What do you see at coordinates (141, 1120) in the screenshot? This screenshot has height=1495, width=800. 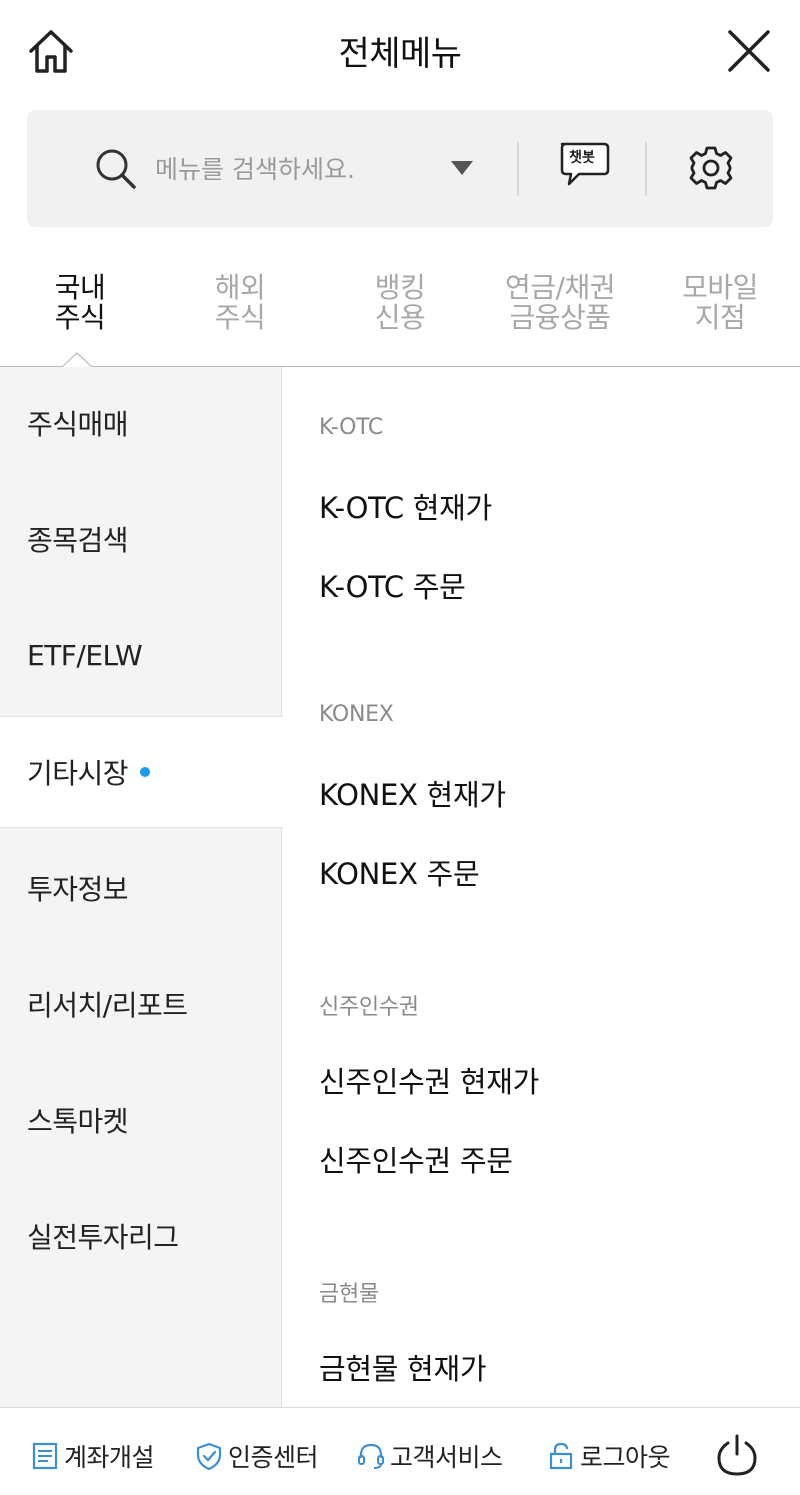 I see `left-menu-item-stock-market: 스톡마켓` at bounding box center [141, 1120].